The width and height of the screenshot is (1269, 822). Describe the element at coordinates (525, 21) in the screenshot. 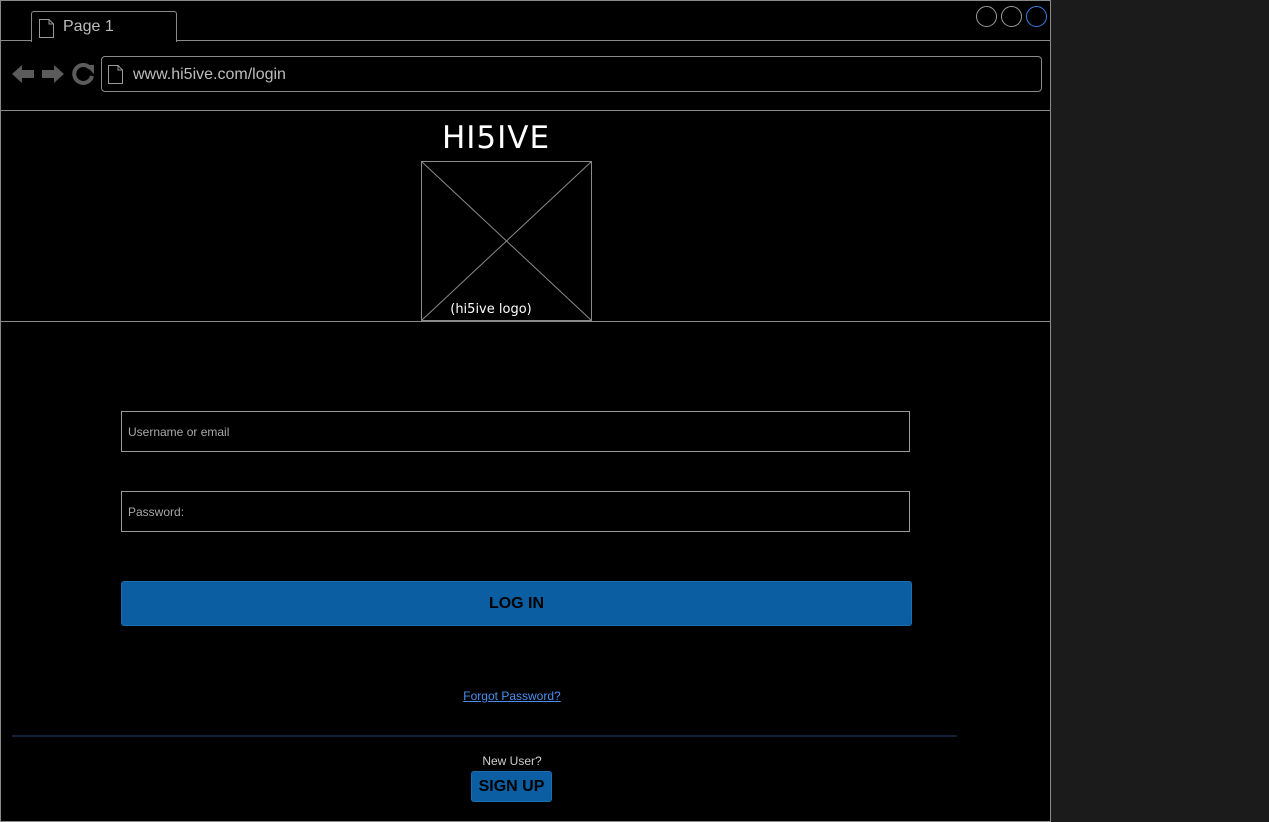

I see `tab-strip: Page 1` at that location.